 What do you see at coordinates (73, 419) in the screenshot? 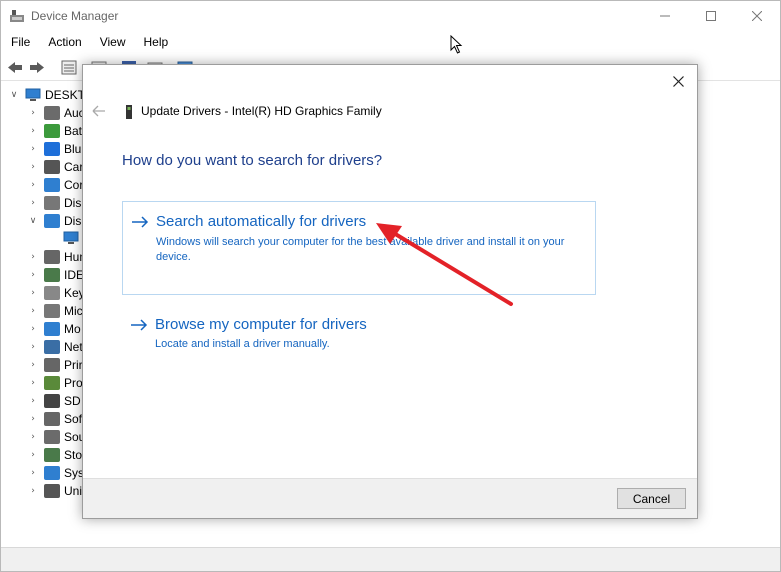
I see `tree-item-label: Sof` at bounding box center [73, 419].